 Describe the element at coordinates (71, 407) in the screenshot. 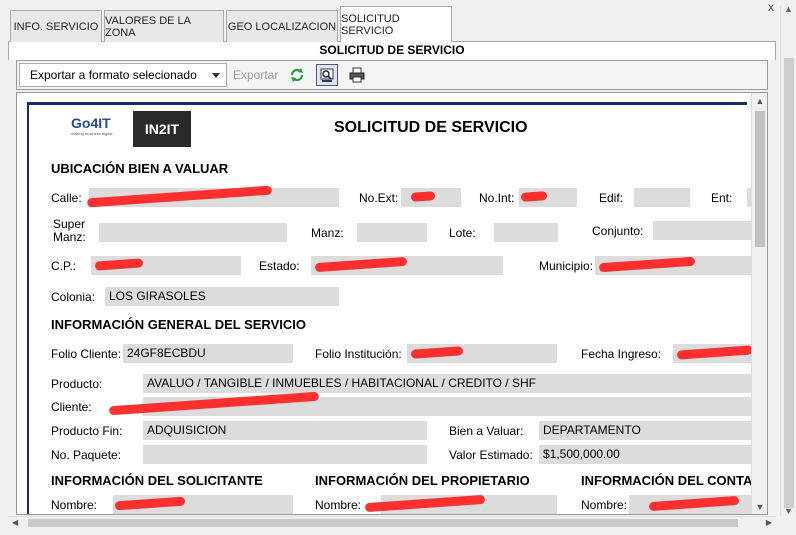

I see `cliente-label: Cliente:` at that location.